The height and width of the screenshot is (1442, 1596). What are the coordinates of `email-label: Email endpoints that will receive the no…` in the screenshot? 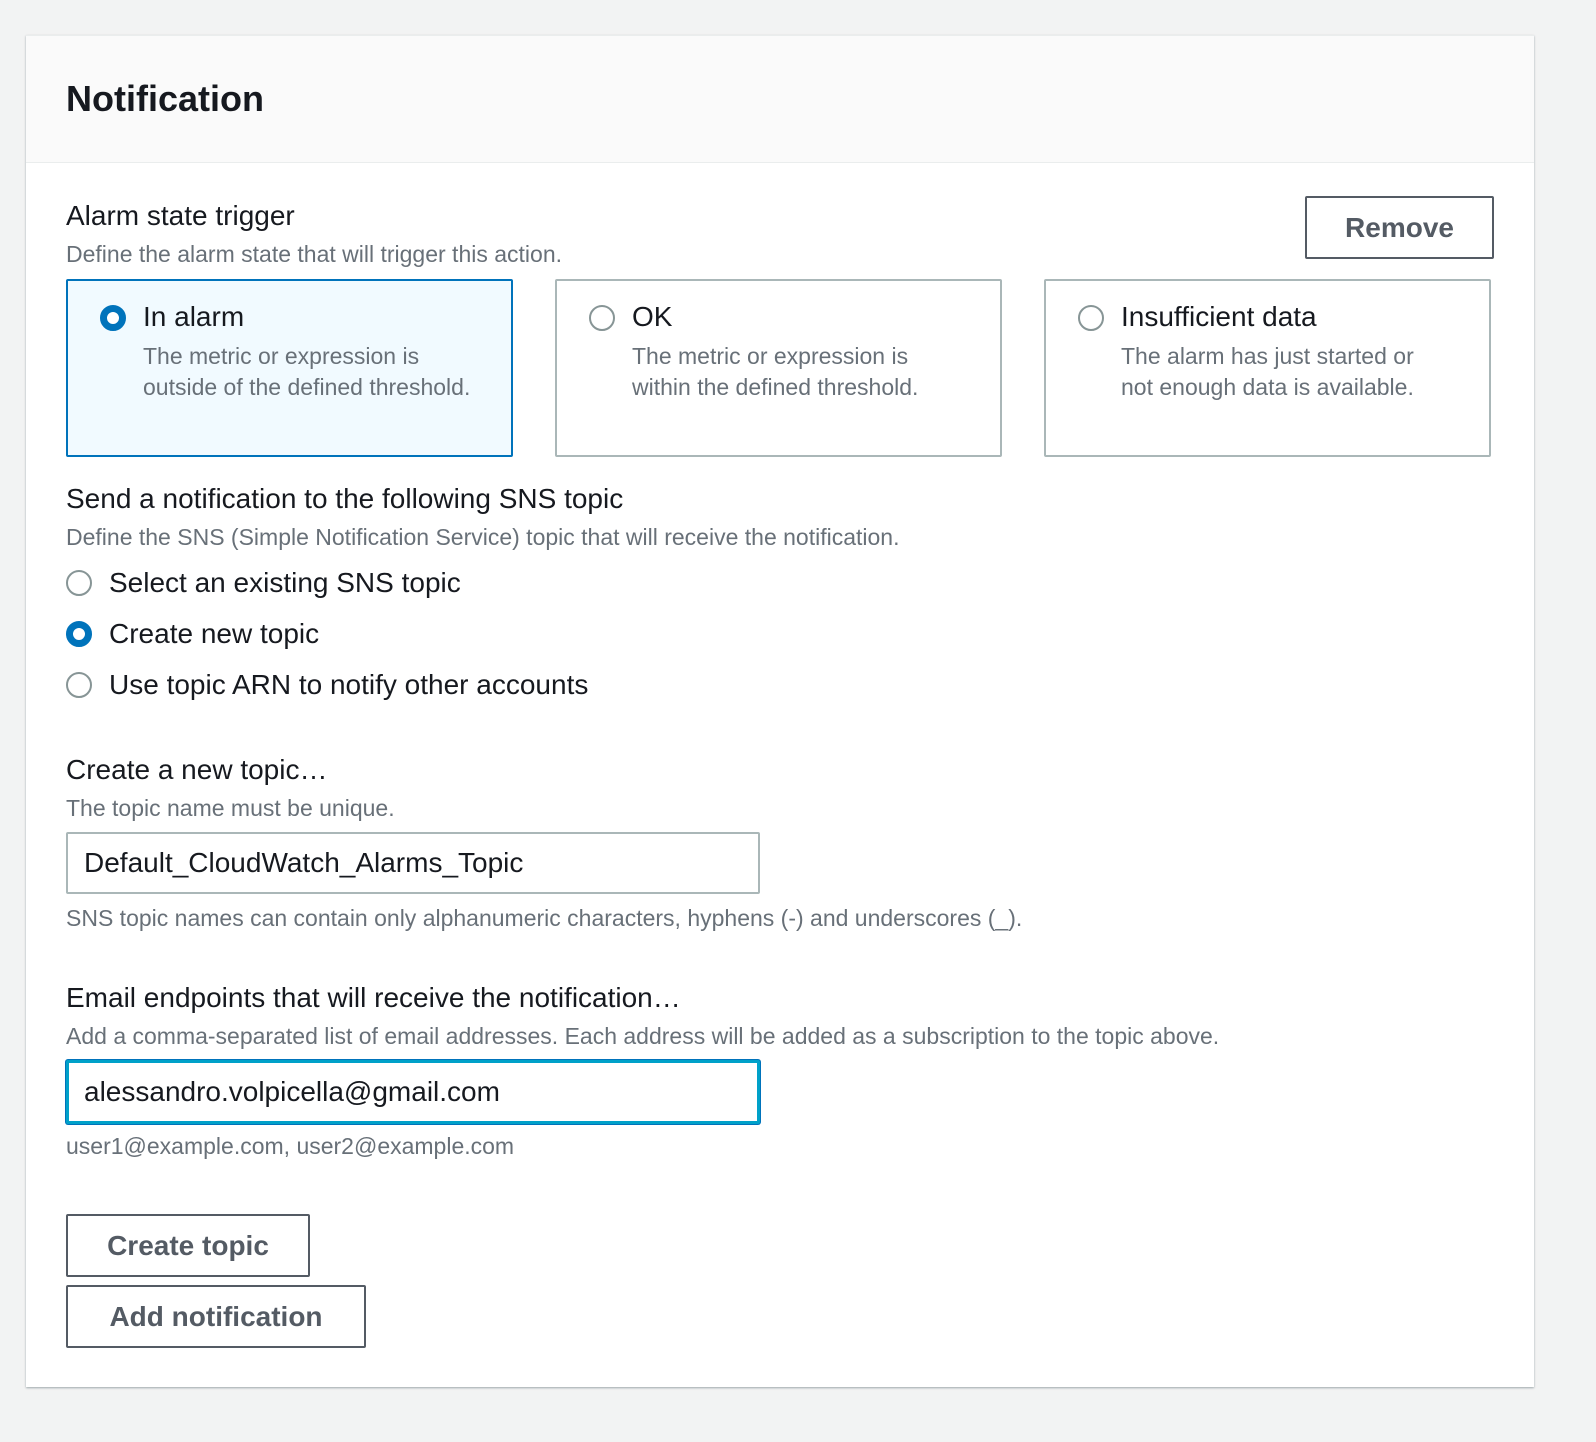 It's located at (373, 997).